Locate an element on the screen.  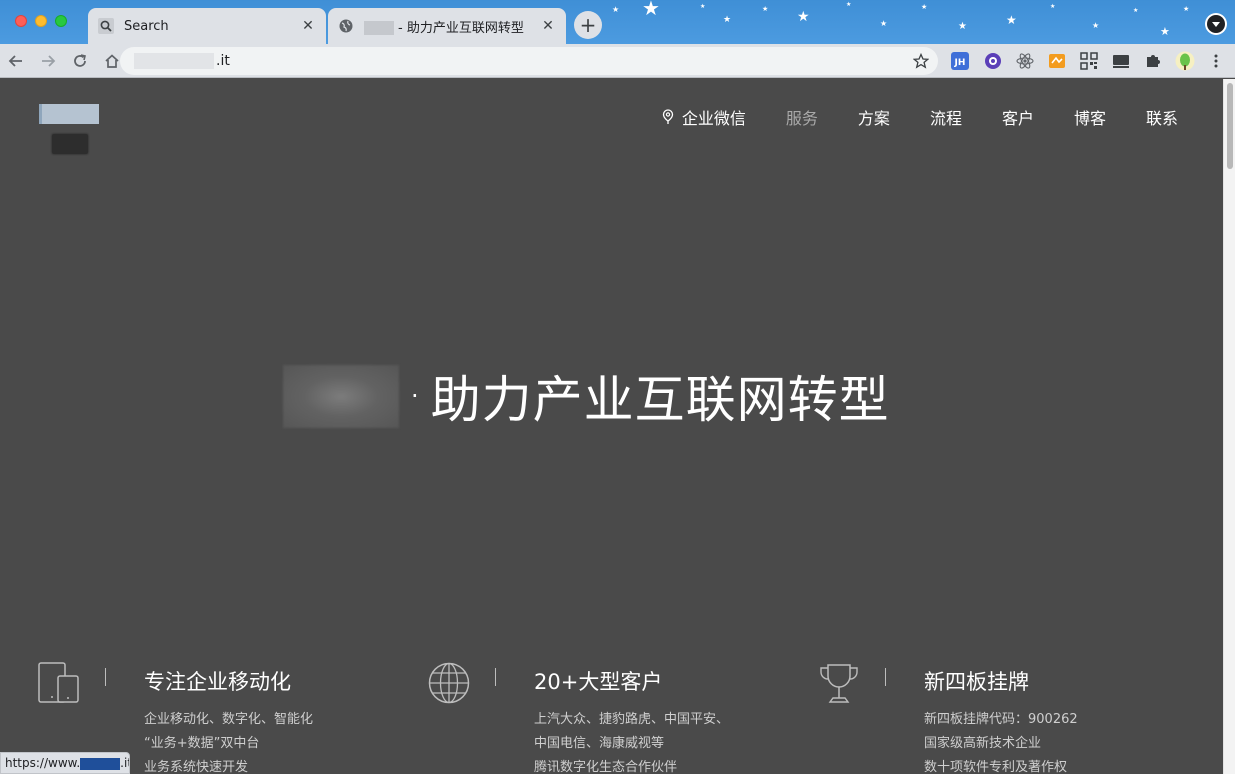
puzzle-extensions-icon is located at coordinates (1153, 61).